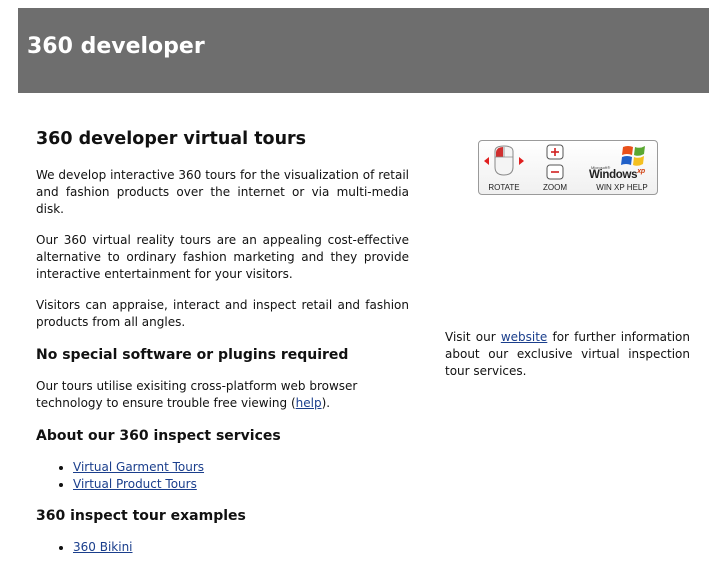  I want to click on sidebar-text: Visit our, so click(473, 337).